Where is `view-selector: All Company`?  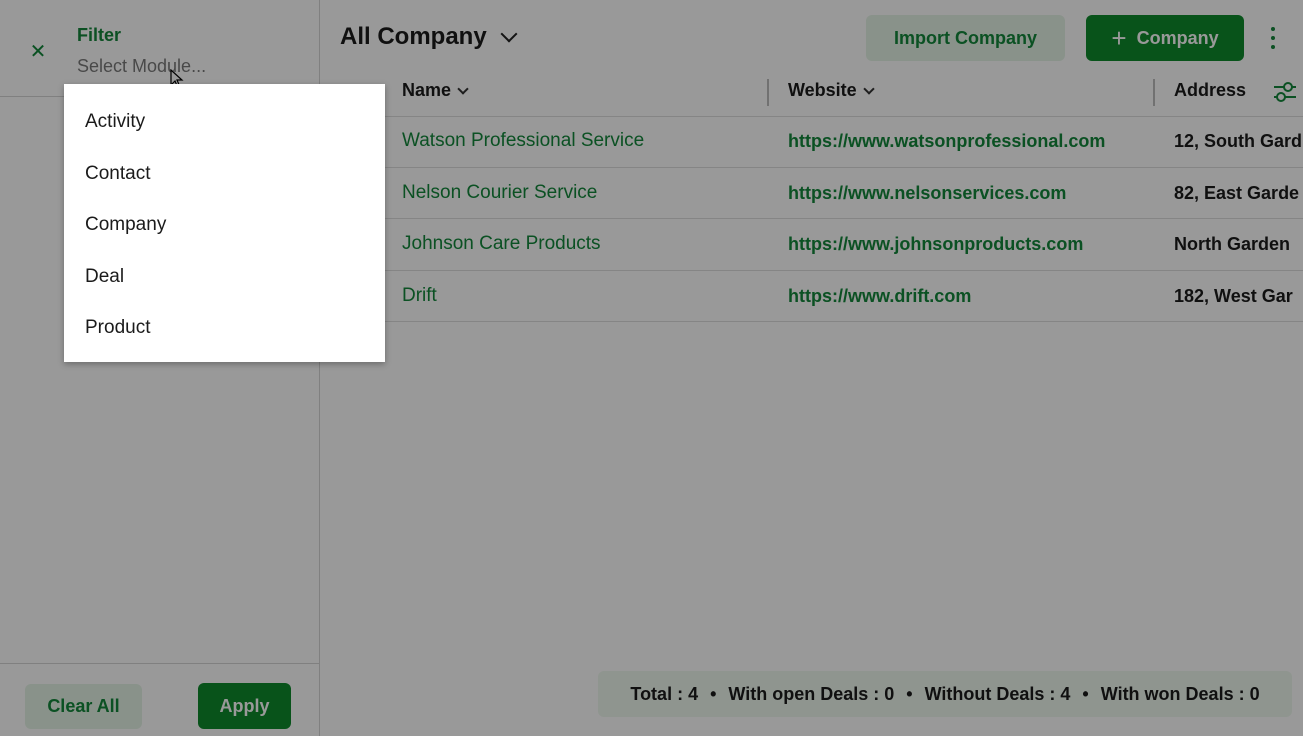
view-selector: All Company is located at coordinates (429, 37).